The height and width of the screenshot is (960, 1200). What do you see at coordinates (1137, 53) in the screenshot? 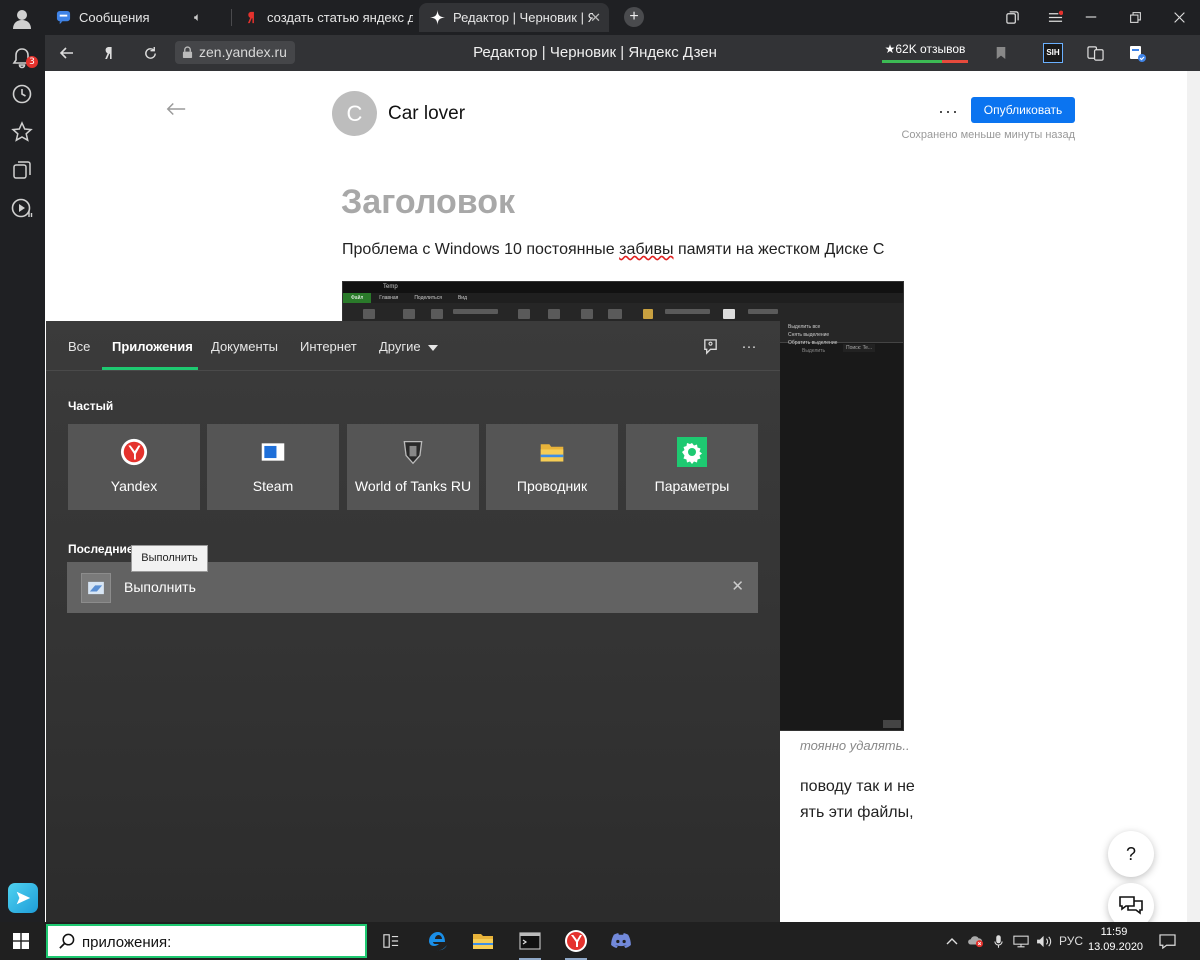
I see `account-extension-icon` at bounding box center [1137, 53].